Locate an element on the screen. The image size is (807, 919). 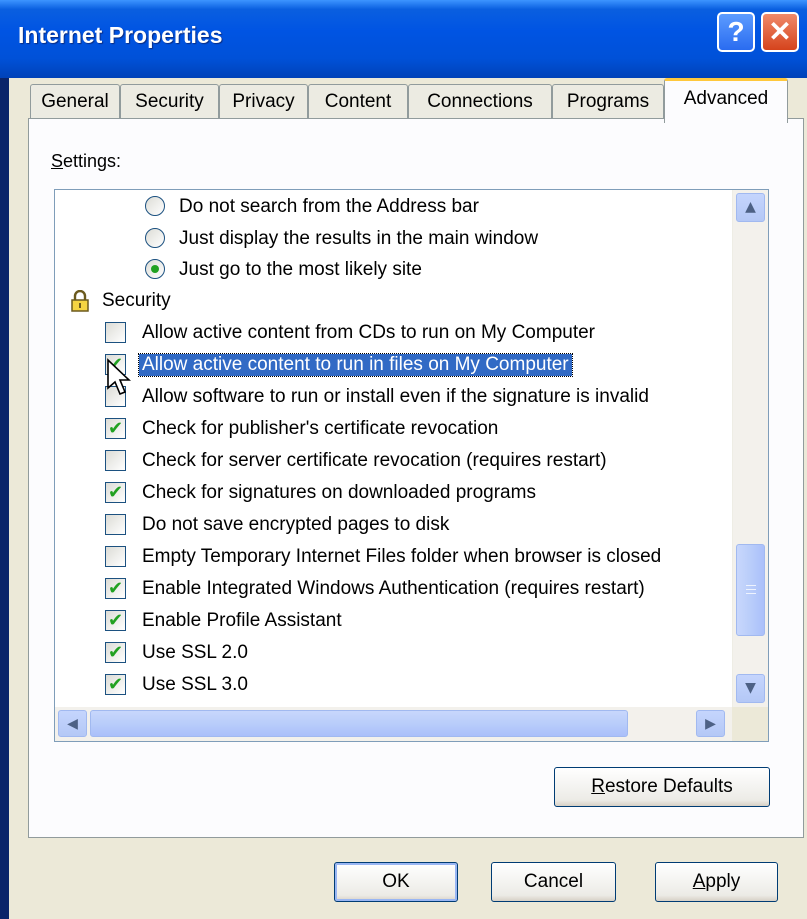
cancel-button: Cancel is located at coordinates (553, 882).